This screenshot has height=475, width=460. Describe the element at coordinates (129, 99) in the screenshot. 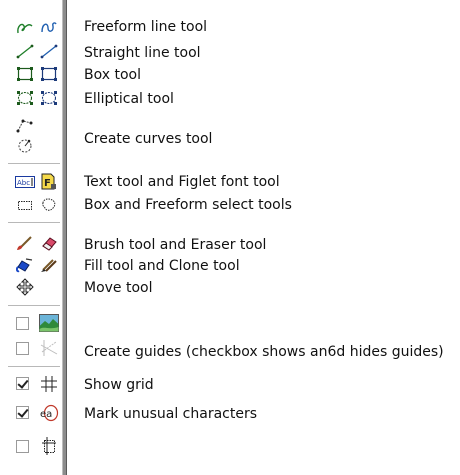

I see `elliptical-label: Elliptical tool` at that location.